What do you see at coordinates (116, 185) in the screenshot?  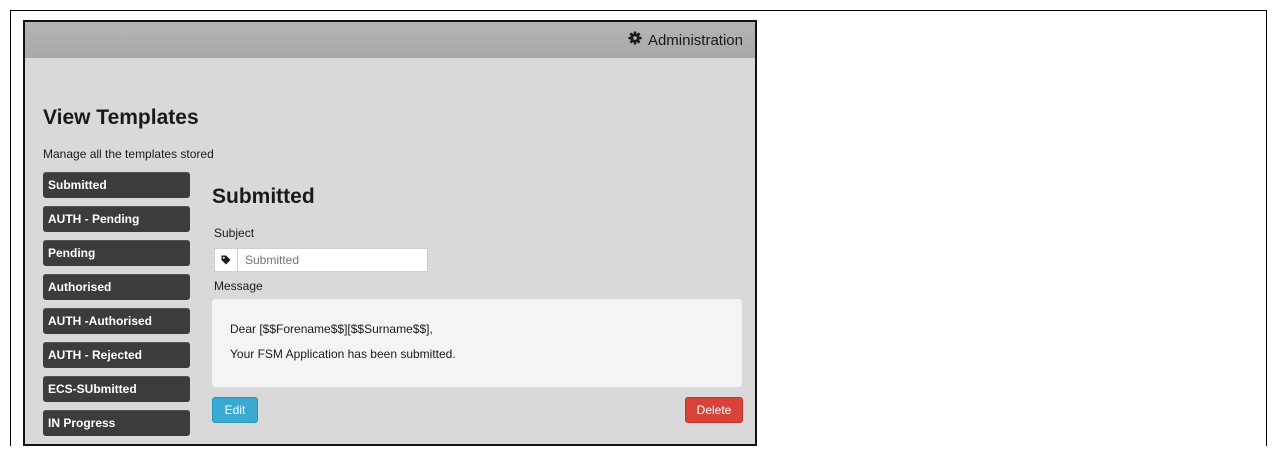 I see `sidebar-item-submitted: Submitted` at bounding box center [116, 185].